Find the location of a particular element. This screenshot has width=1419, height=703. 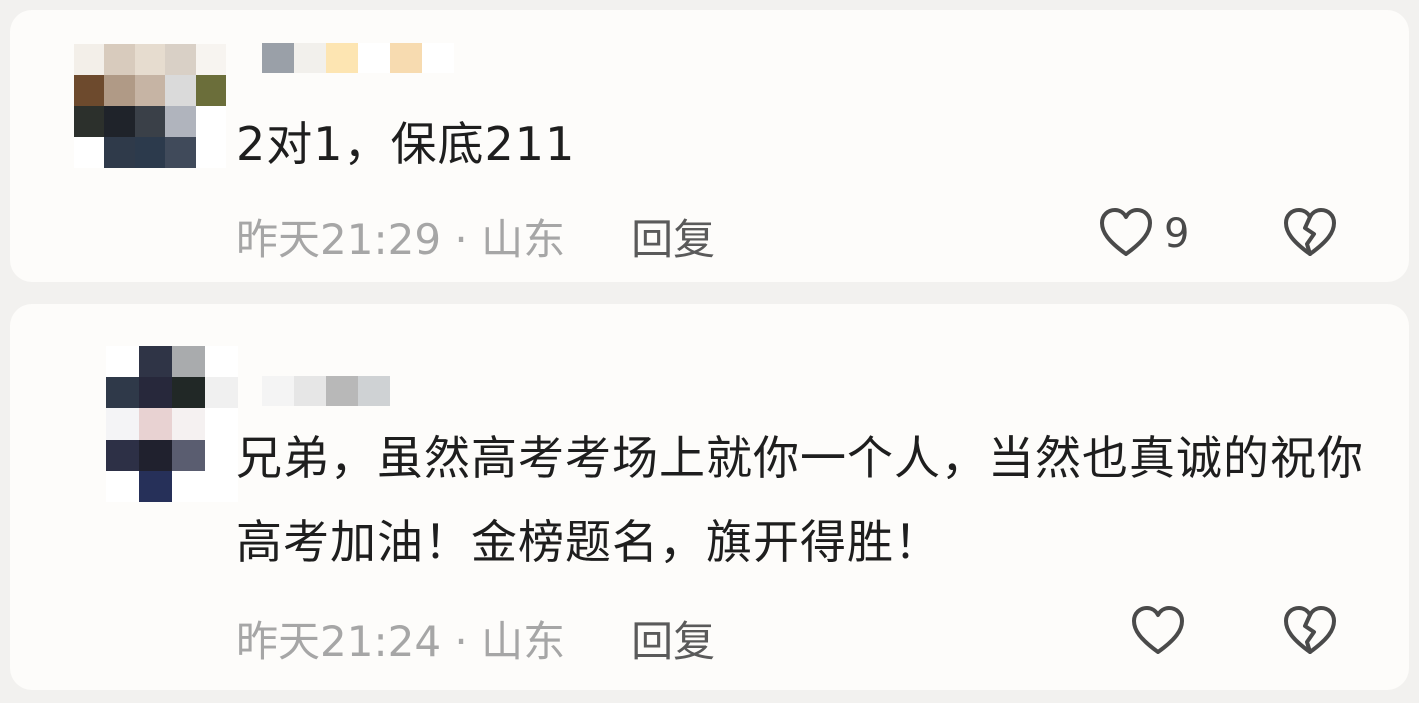

like-button is located at coordinates (1162, 632).